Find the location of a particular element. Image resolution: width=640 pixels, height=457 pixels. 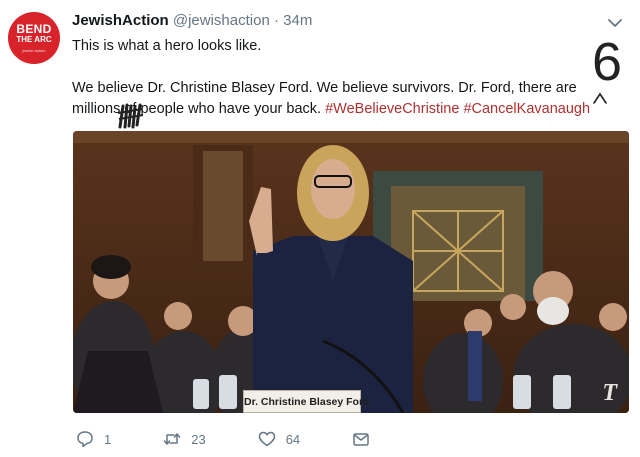

reply-button: 1 is located at coordinates (93, 439).